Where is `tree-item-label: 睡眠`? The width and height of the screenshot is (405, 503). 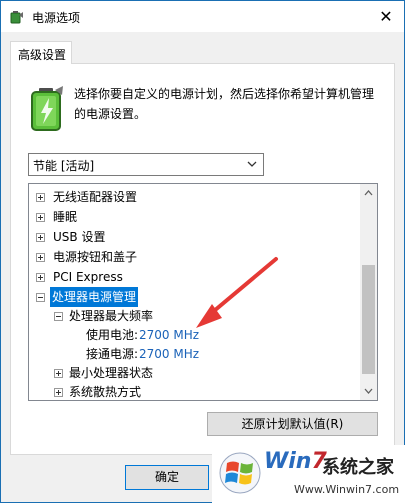
tree-item-label: 睡眠 is located at coordinates (65, 217).